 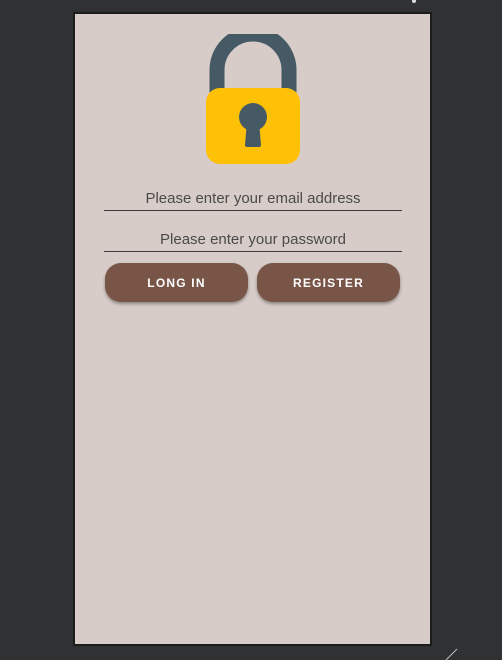 I want to click on padlock-icon, so click(x=253, y=99).